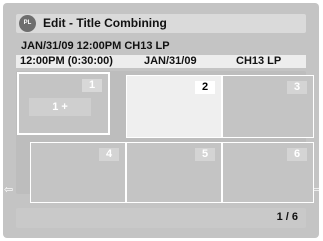  Describe the element at coordinates (287, 217) in the screenshot. I see `page-counter: 1 / 6` at that location.